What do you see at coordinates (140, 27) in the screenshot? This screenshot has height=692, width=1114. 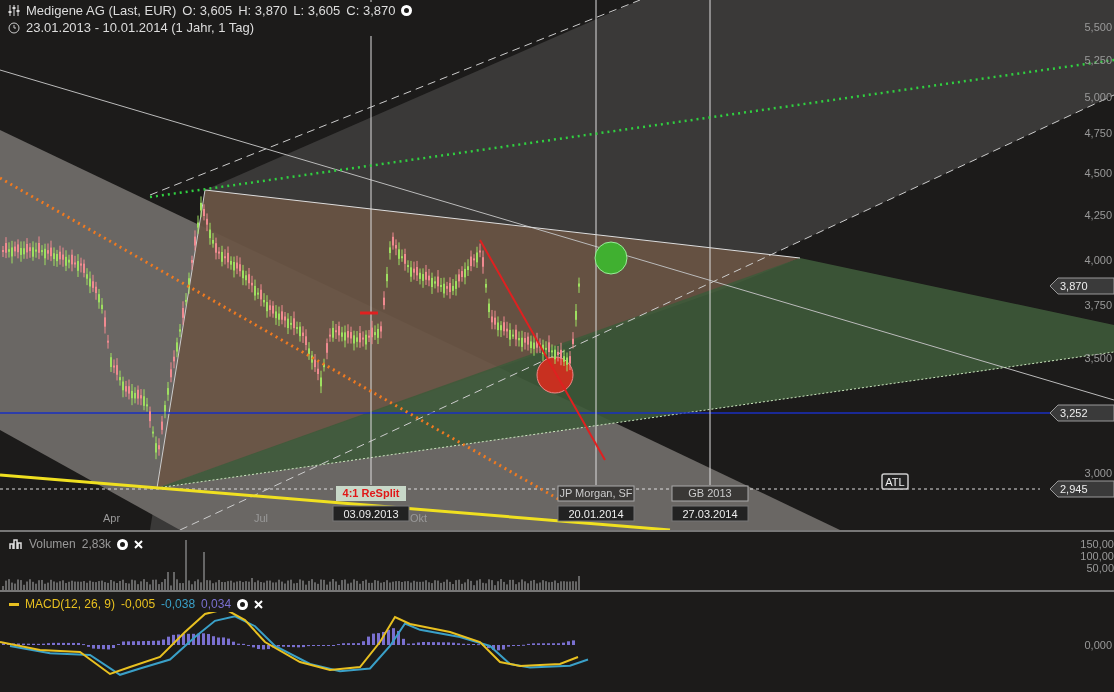 I see `date-range: 23.01.2013 - 10.01.2014 (1 Jahr, 1 Tag)` at bounding box center [140, 27].